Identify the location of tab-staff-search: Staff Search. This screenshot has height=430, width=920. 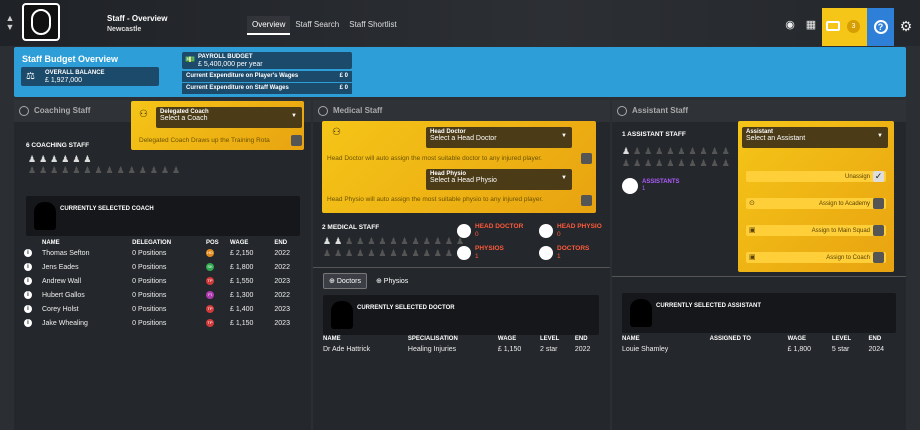
(317, 25).